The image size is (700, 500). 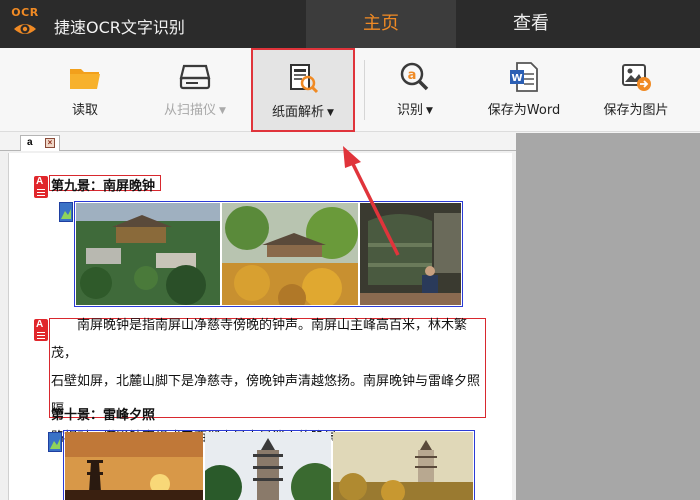 I want to click on save-word-button: W 保存为Word, so click(x=524, y=90).